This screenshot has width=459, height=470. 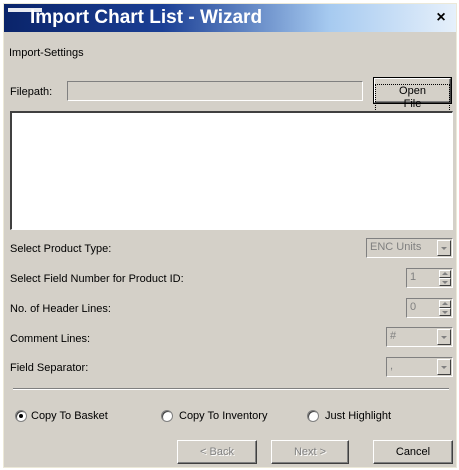 What do you see at coordinates (441, 17) in the screenshot?
I see `close-button: ×` at bounding box center [441, 17].